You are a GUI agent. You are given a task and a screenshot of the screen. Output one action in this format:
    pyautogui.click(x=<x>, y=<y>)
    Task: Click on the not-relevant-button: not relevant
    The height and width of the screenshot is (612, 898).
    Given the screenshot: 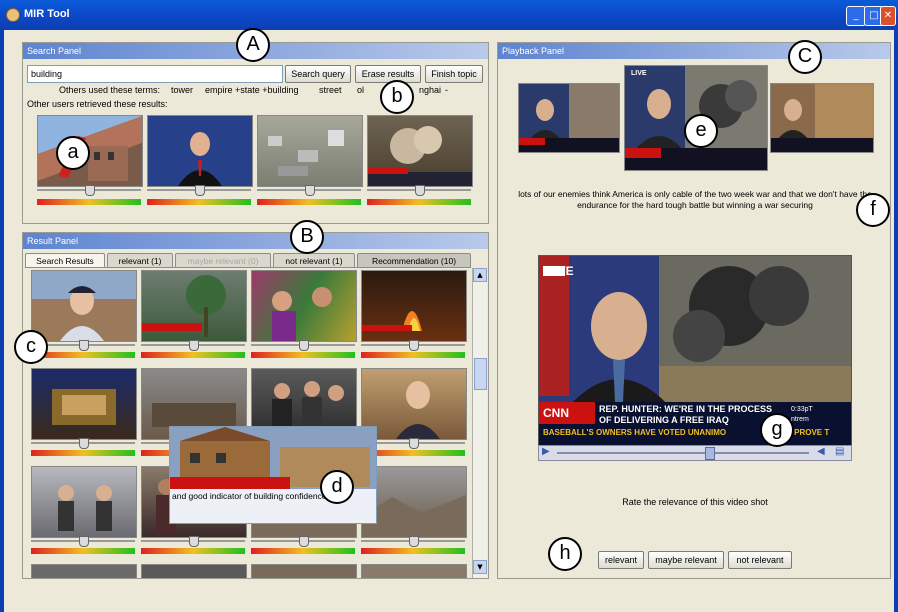 What is the action you would take?
    pyautogui.click(x=760, y=560)
    